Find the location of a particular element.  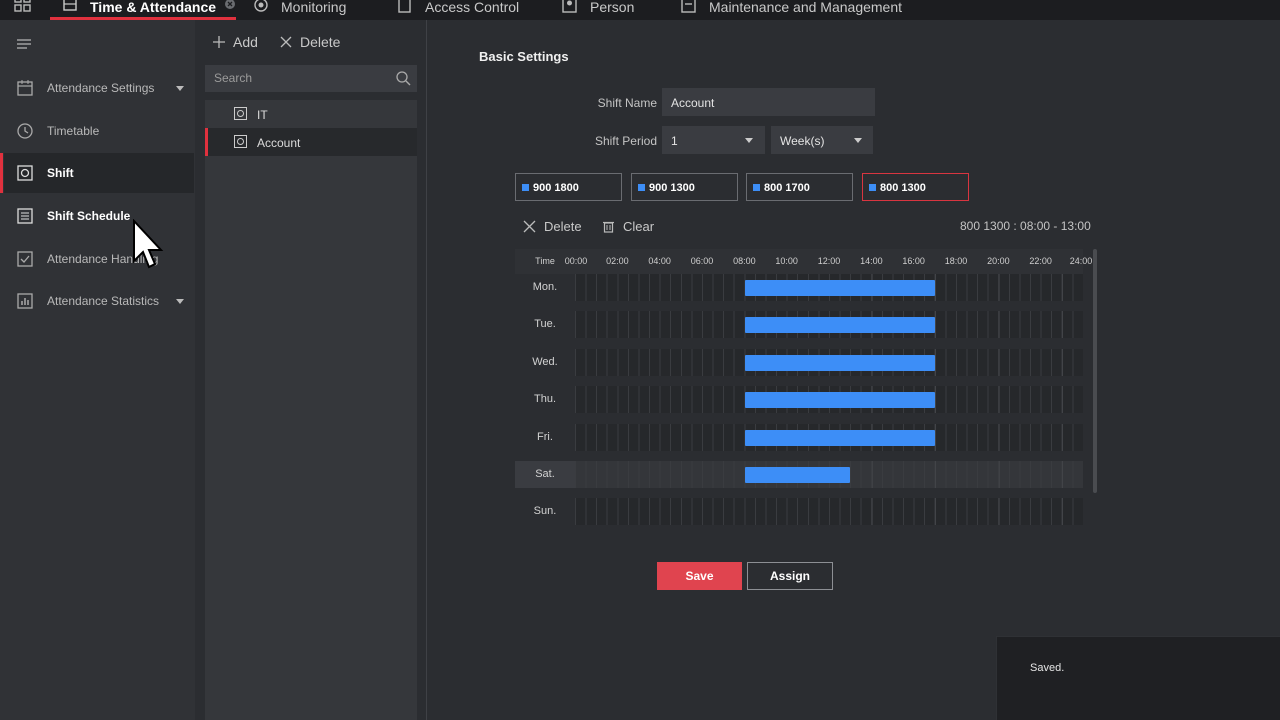

apps-grid-icon is located at coordinates (23, 7).